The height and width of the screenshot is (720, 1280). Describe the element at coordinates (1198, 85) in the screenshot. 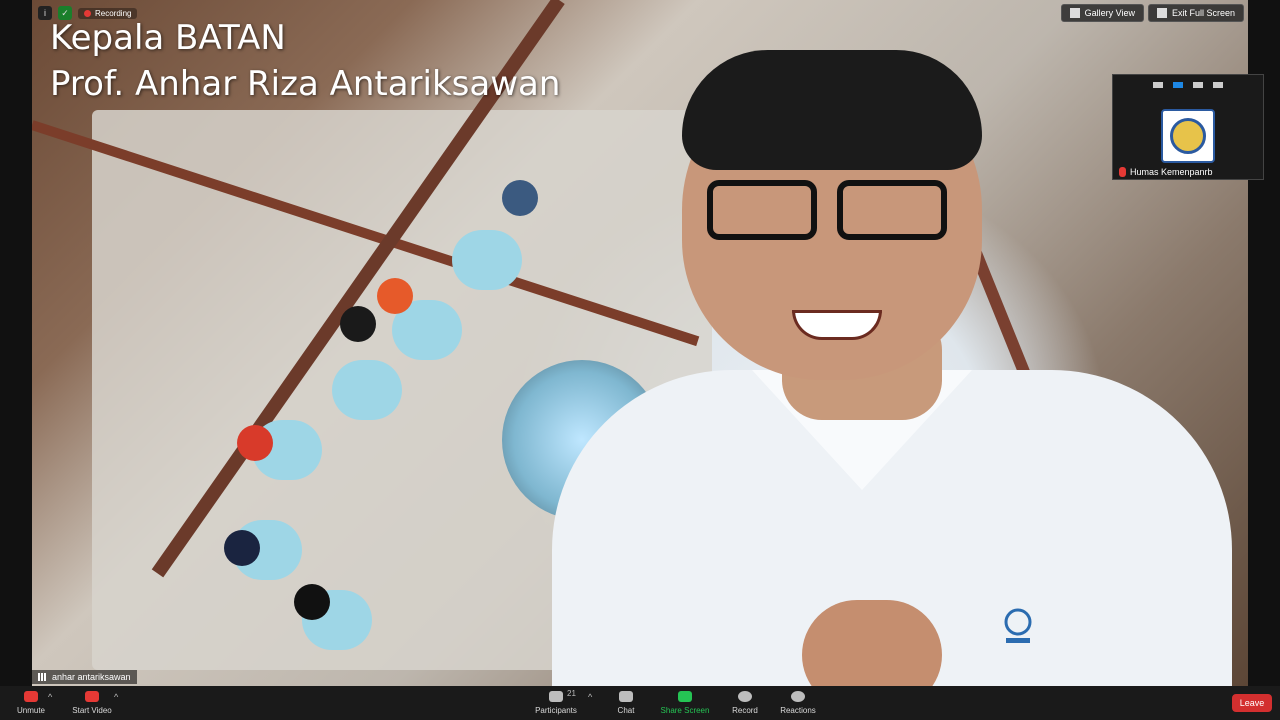

I see `strip-view-icon` at that location.